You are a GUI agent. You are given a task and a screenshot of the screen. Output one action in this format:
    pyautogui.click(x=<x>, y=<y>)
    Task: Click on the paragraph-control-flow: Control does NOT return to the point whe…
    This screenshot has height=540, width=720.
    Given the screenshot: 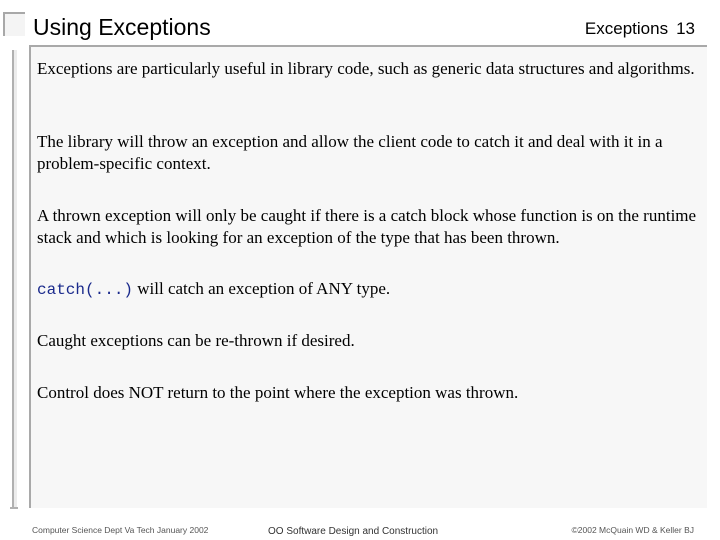 What is the action you would take?
    pyautogui.click(x=278, y=392)
    